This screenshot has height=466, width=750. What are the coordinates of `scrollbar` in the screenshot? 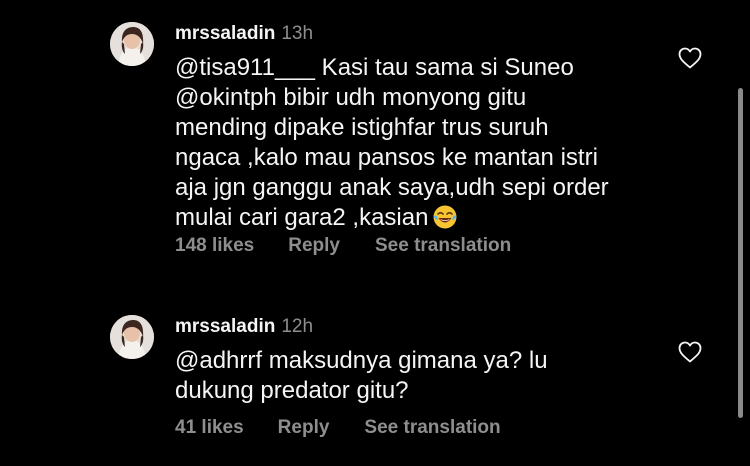 It's located at (740, 253).